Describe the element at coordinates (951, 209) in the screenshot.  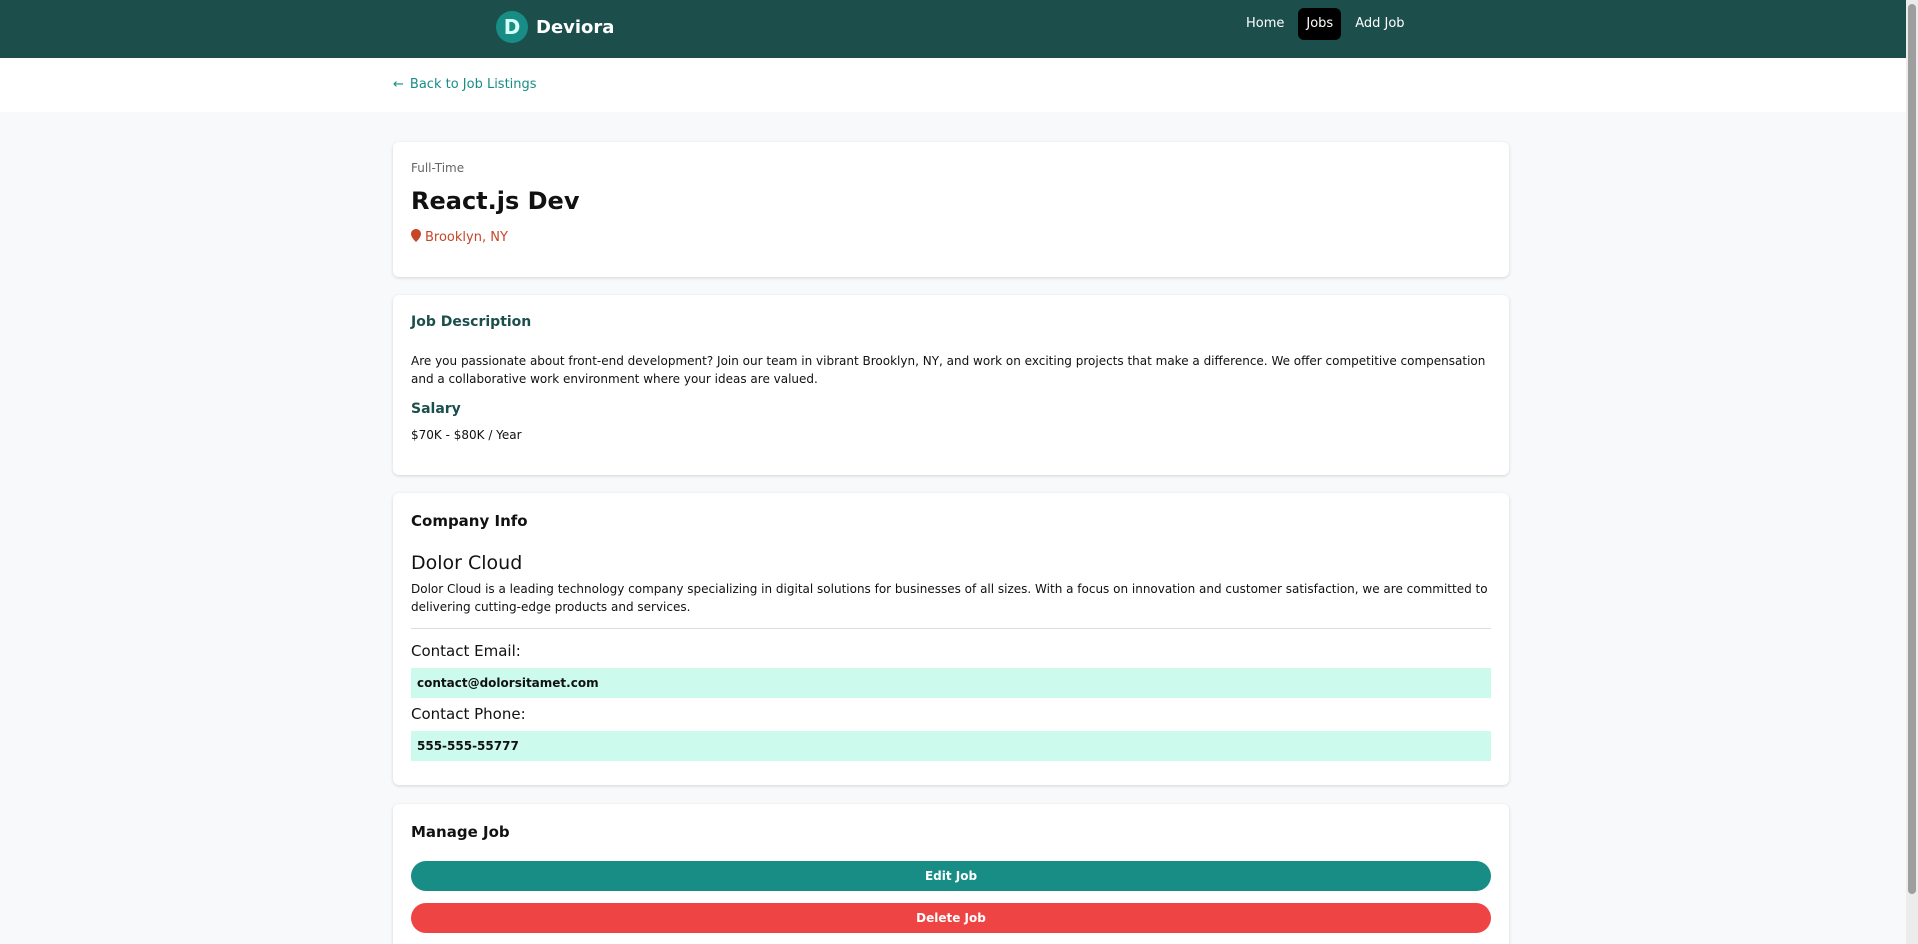
I see `job-header-card: Full-Time React.js Dev Brooklyn, NY` at that location.